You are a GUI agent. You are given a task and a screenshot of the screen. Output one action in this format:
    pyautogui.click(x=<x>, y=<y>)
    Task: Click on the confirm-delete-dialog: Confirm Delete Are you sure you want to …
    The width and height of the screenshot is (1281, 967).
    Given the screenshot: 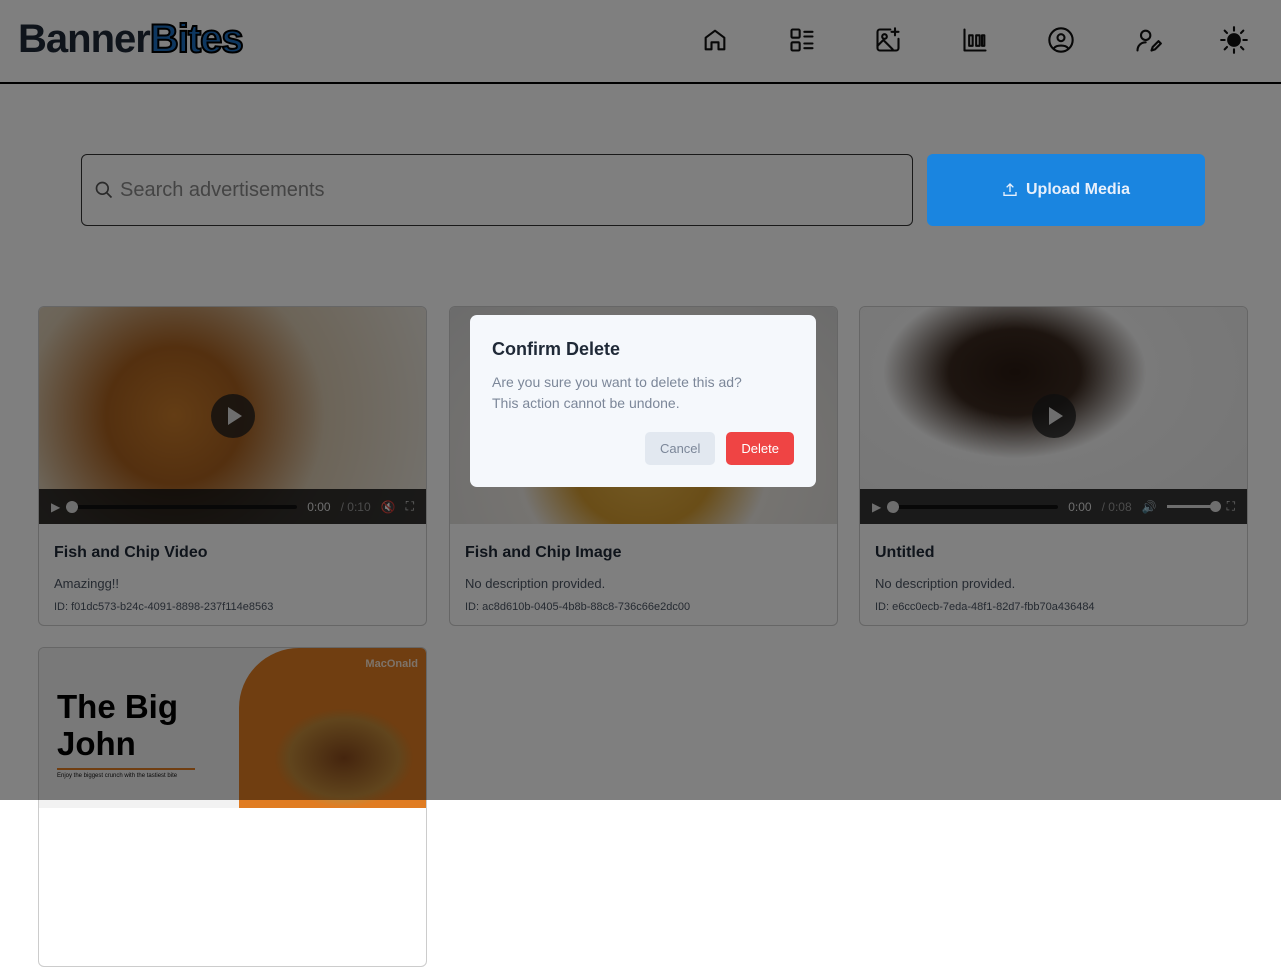 What is the action you would take?
    pyautogui.click(x=643, y=401)
    